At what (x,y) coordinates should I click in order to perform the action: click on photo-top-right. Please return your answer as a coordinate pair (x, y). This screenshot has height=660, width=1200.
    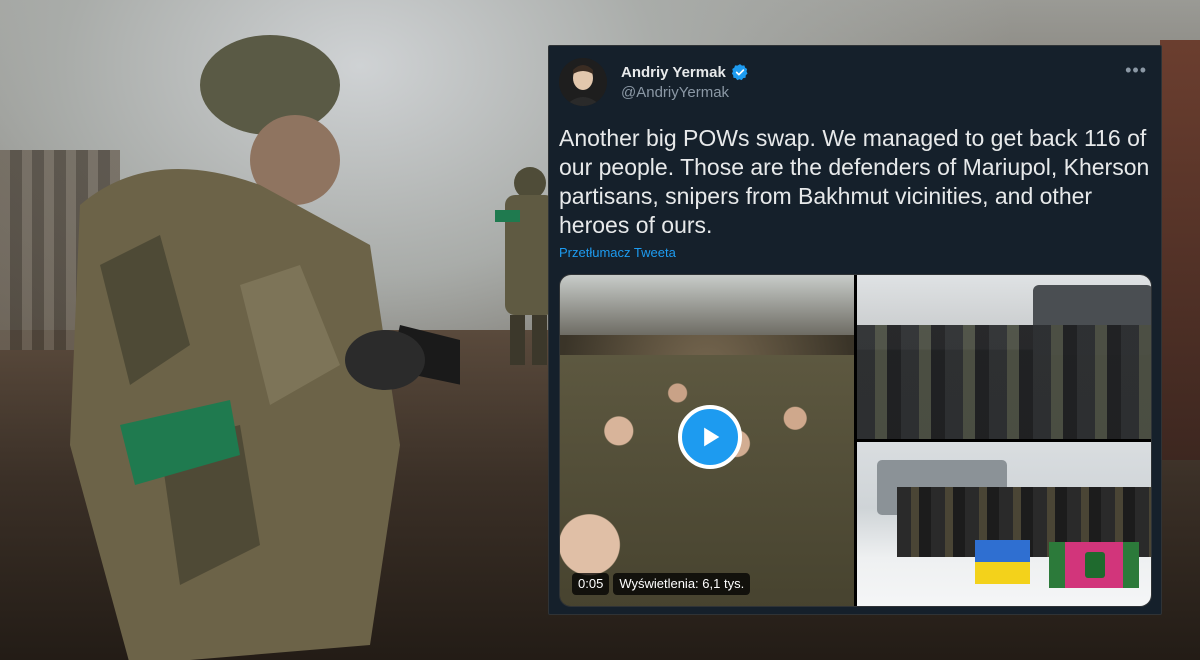
    Looking at the image, I should click on (1004, 357).